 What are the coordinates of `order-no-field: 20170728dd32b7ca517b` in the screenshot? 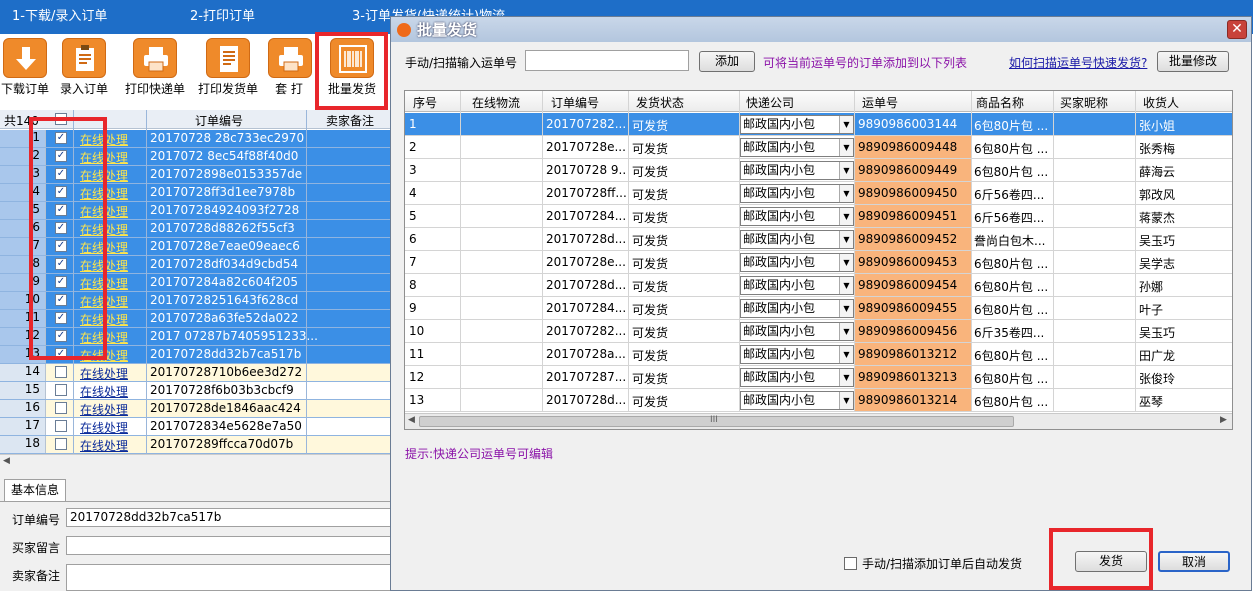 It's located at (231, 517).